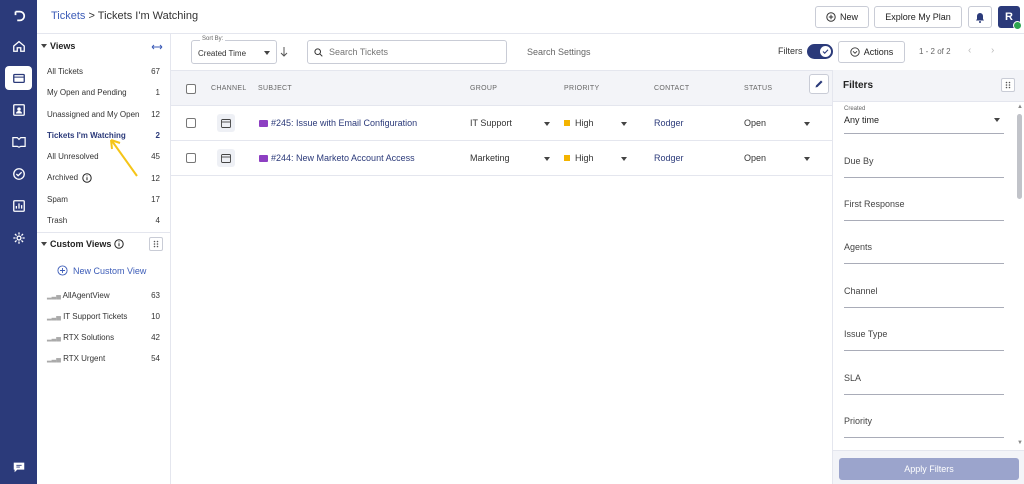  I want to click on view-item-all-tickets: All Tickets 67, so click(103, 71).